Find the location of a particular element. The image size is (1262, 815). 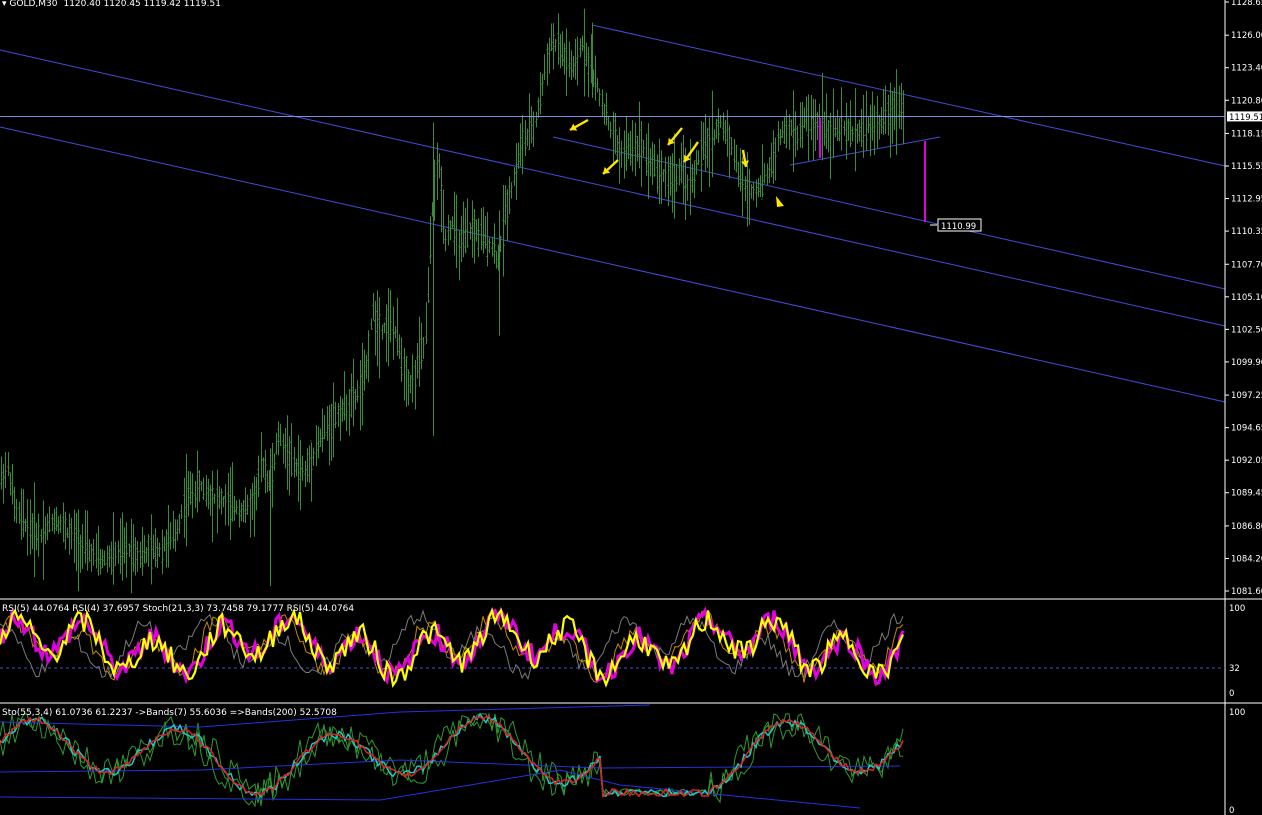

dropdown-triangle-icon: ▾ is located at coordinates (5, 4).